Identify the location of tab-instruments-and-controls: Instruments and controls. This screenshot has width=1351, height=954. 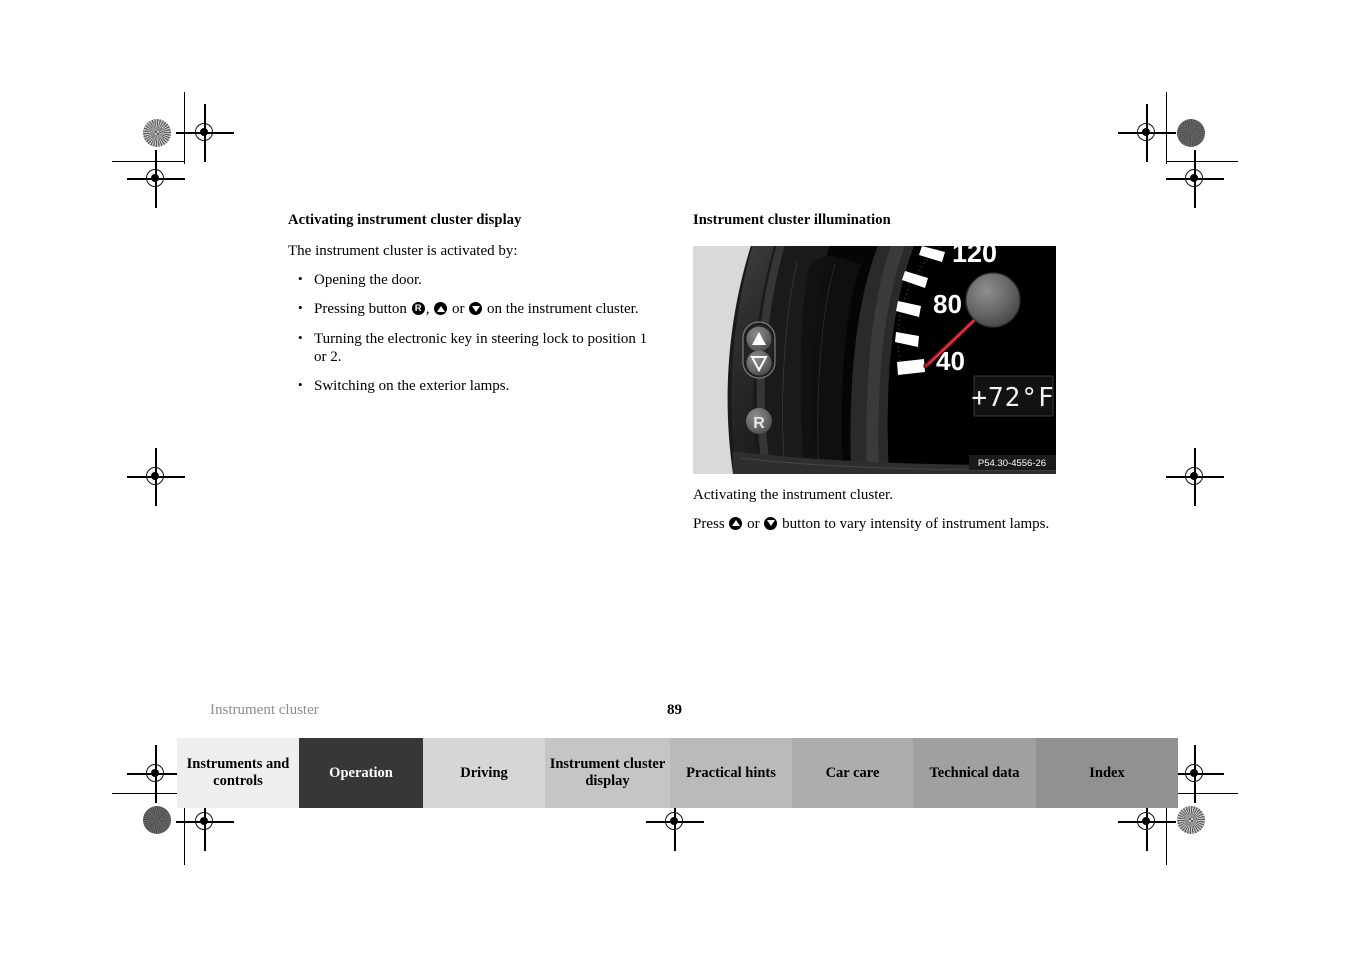
(238, 773).